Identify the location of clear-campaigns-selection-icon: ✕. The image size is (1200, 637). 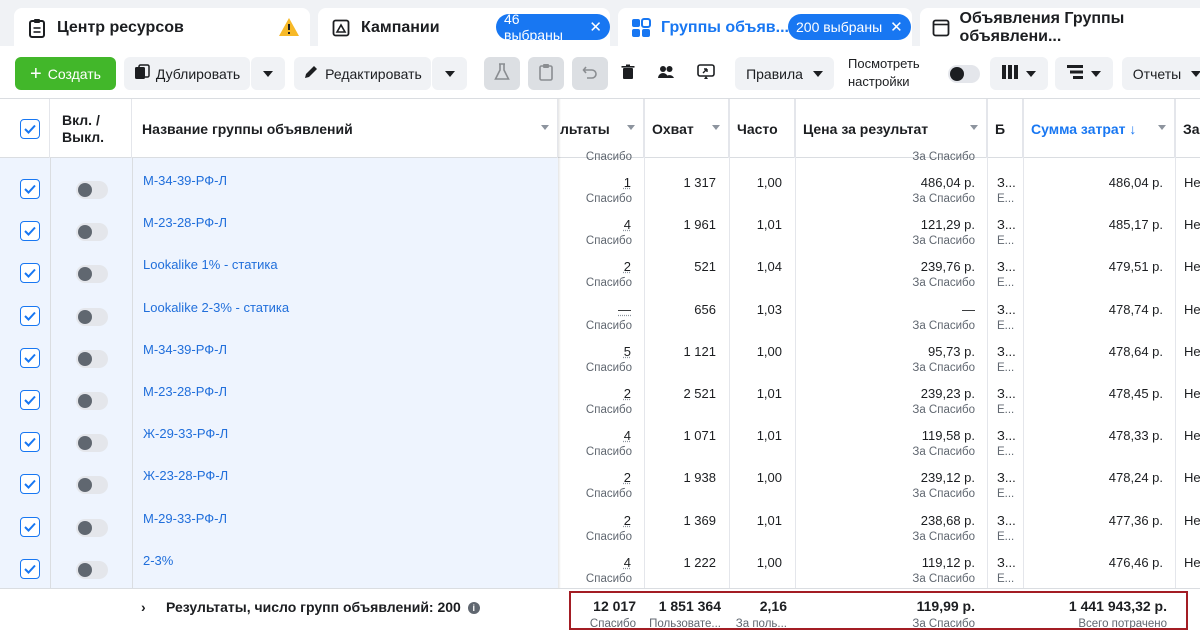
(595, 27).